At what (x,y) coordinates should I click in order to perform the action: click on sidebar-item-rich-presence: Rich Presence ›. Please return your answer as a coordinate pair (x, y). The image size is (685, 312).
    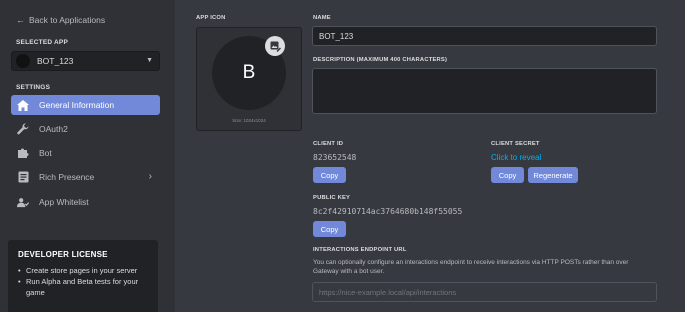
    Looking at the image, I should click on (85, 177).